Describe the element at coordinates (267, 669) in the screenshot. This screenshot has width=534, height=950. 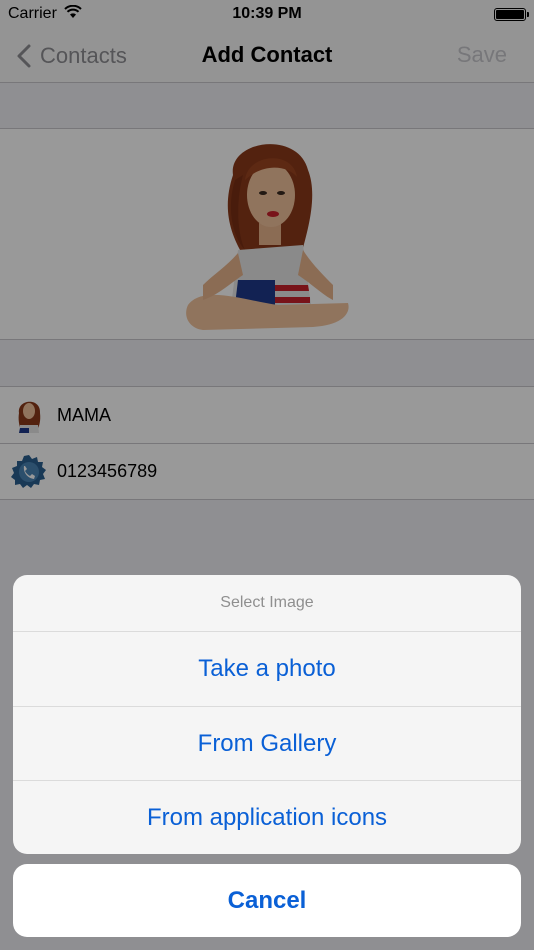
I see `take-photo-button: Take a photo` at that location.